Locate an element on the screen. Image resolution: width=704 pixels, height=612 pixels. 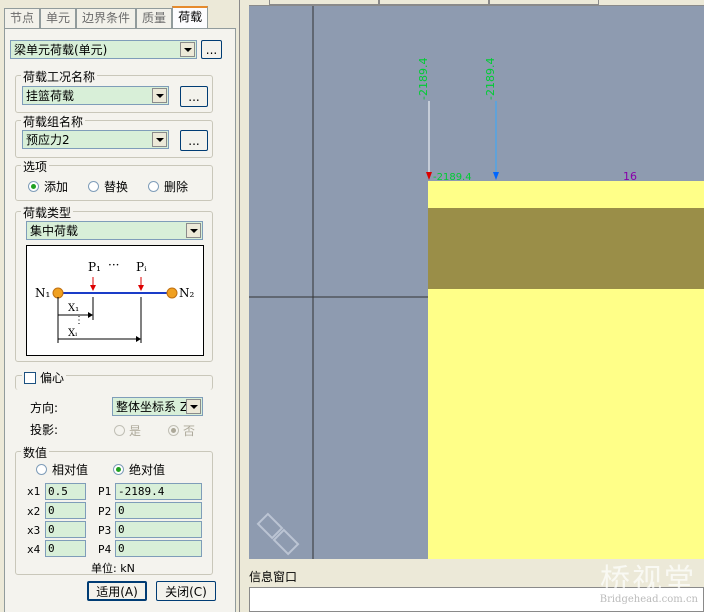
p1-label: P1 is located at coordinates (105, 491).